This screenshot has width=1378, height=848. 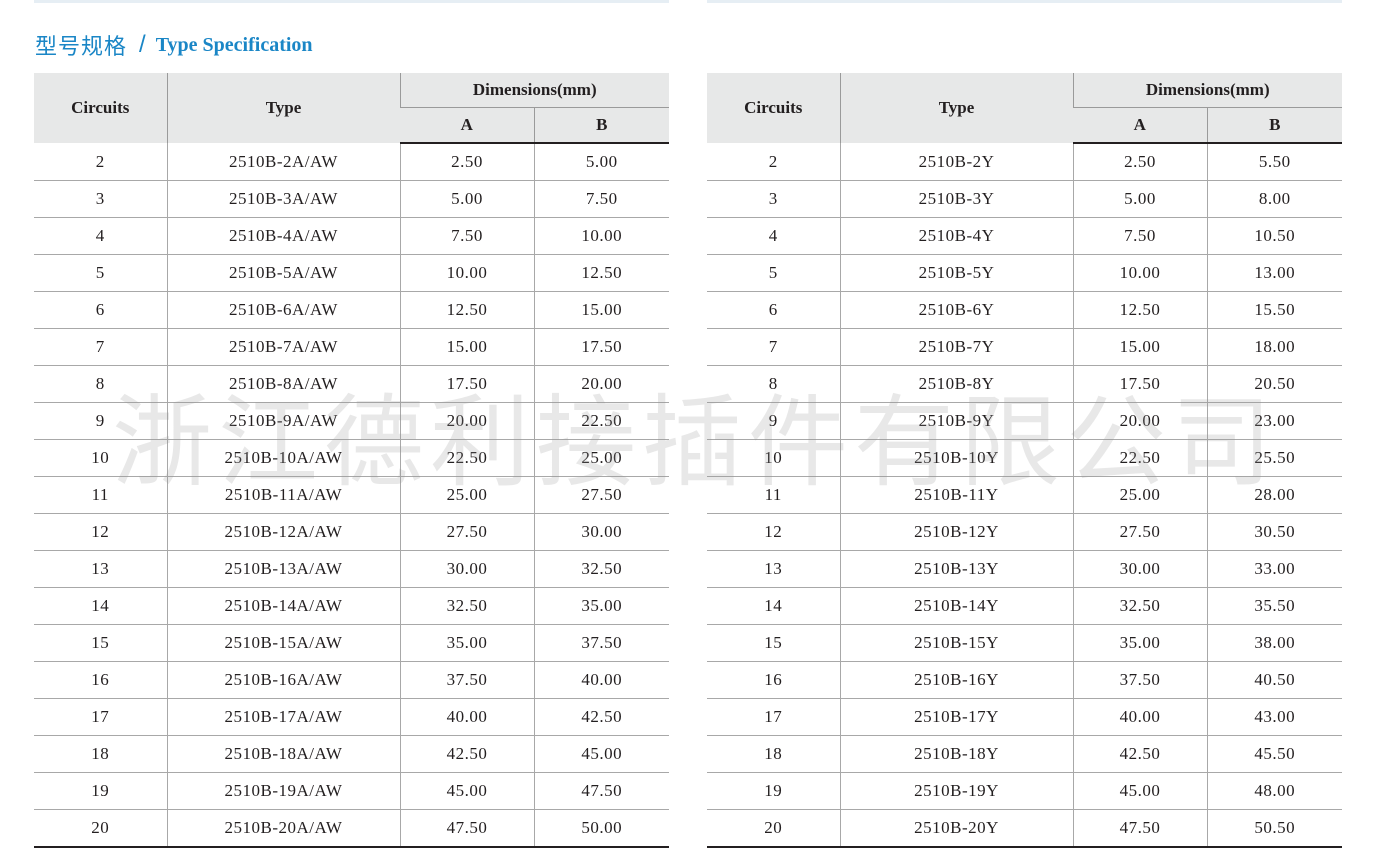 I want to click on cell-type: 2510B-3Y, so click(x=956, y=199).